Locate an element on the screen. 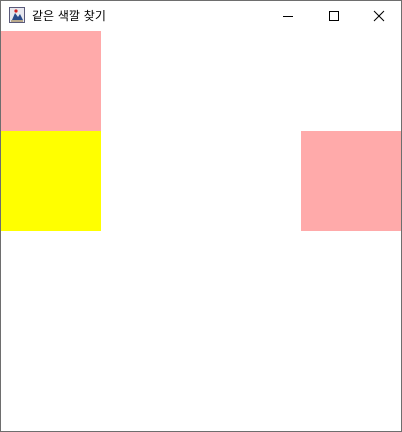 Image resolution: width=402 pixels, height=432 pixels. minimize-button is located at coordinates (288, 16).